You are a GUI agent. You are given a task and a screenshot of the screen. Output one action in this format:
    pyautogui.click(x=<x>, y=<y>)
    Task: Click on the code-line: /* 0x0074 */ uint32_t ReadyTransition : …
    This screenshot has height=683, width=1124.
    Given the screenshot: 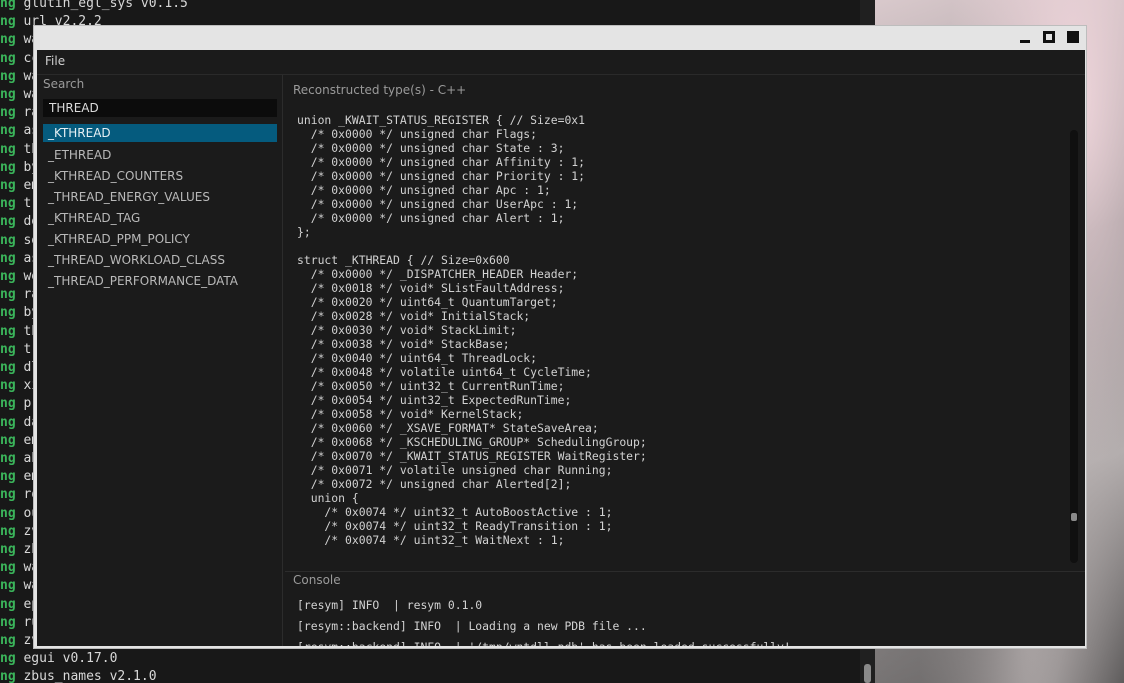 What is the action you would take?
    pyautogui.click(x=455, y=526)
    